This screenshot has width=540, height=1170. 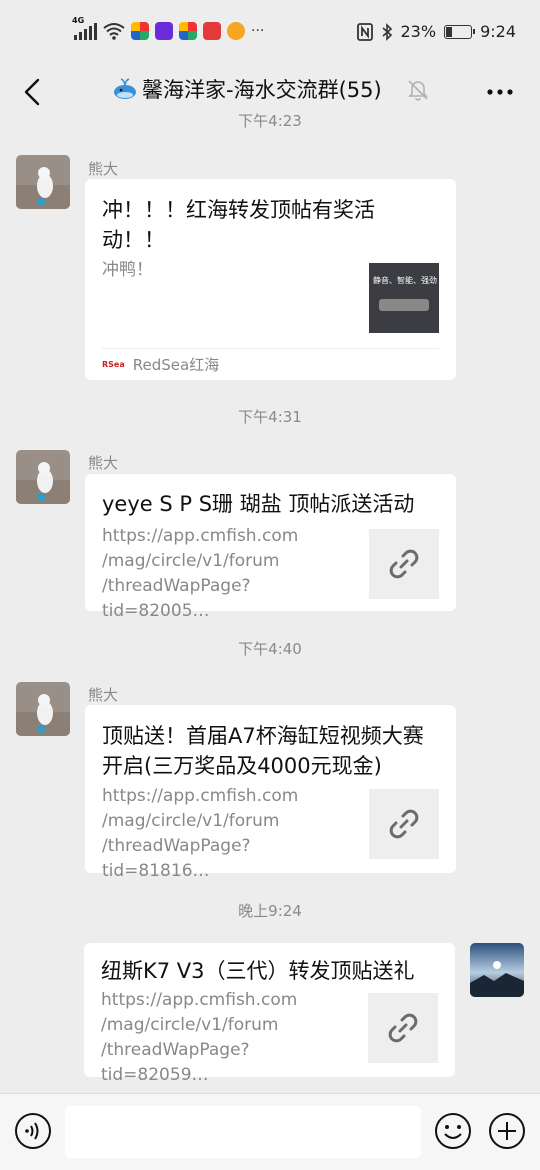 I want to click on card-title: yeye S P S珊 瑚盐 顶帖派送活动, so click(x=258, y=504).